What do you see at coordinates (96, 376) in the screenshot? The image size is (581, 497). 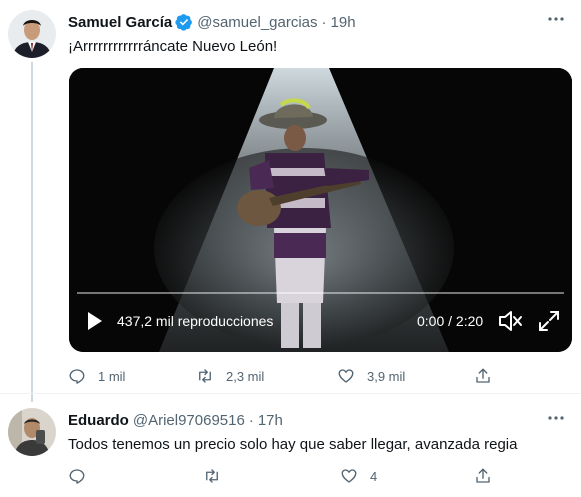 I see `reply-button: 1 mil` at bounding box center [96, 376].